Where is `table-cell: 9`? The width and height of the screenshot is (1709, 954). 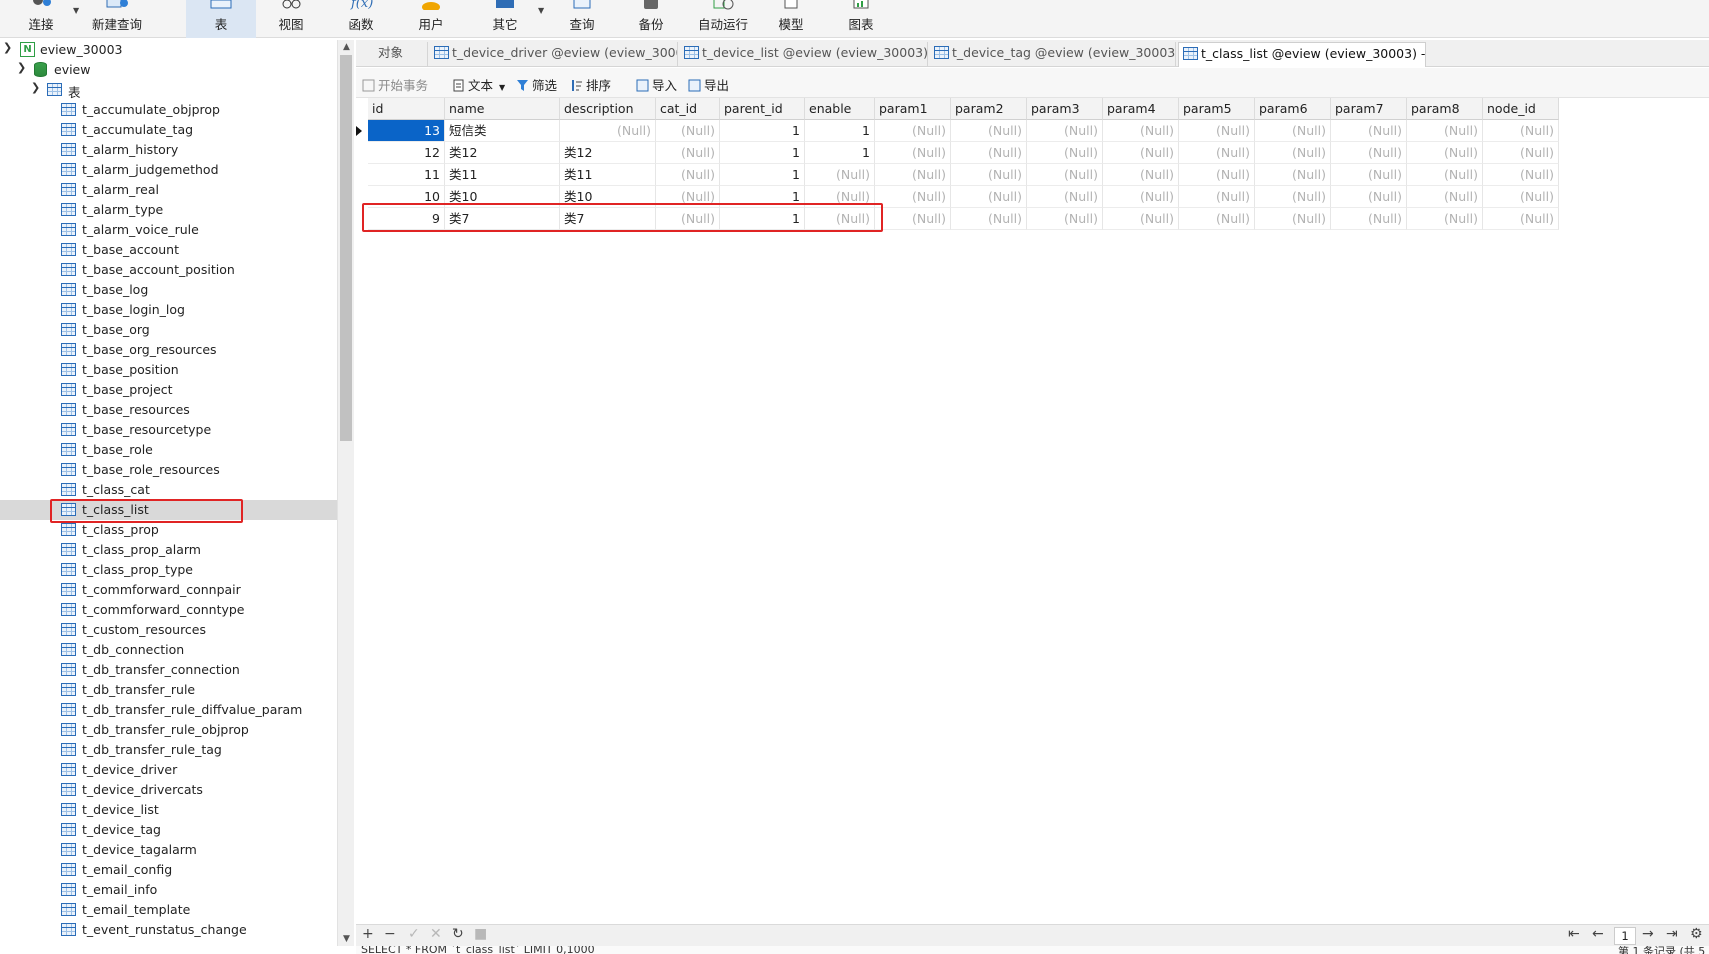
table-cell: 9 is located at coordinates (406, 219).